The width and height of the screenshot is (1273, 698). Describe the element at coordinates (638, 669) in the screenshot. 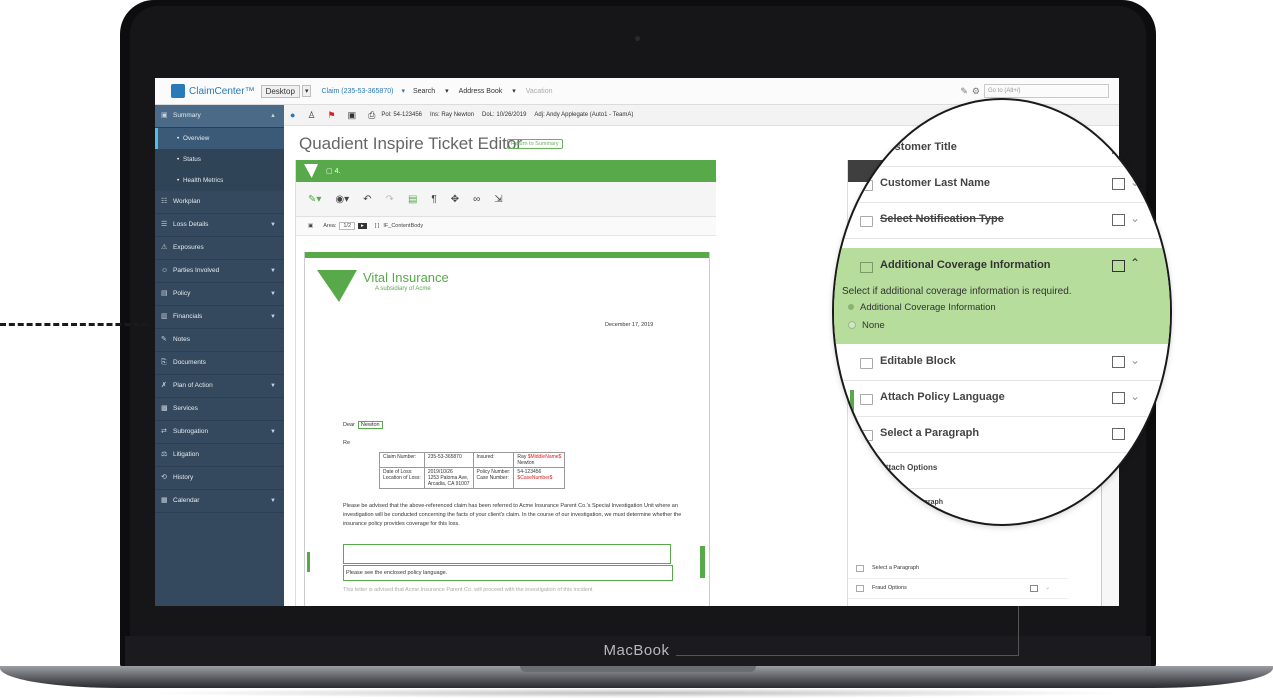

I see `laptop-notch` at that location.